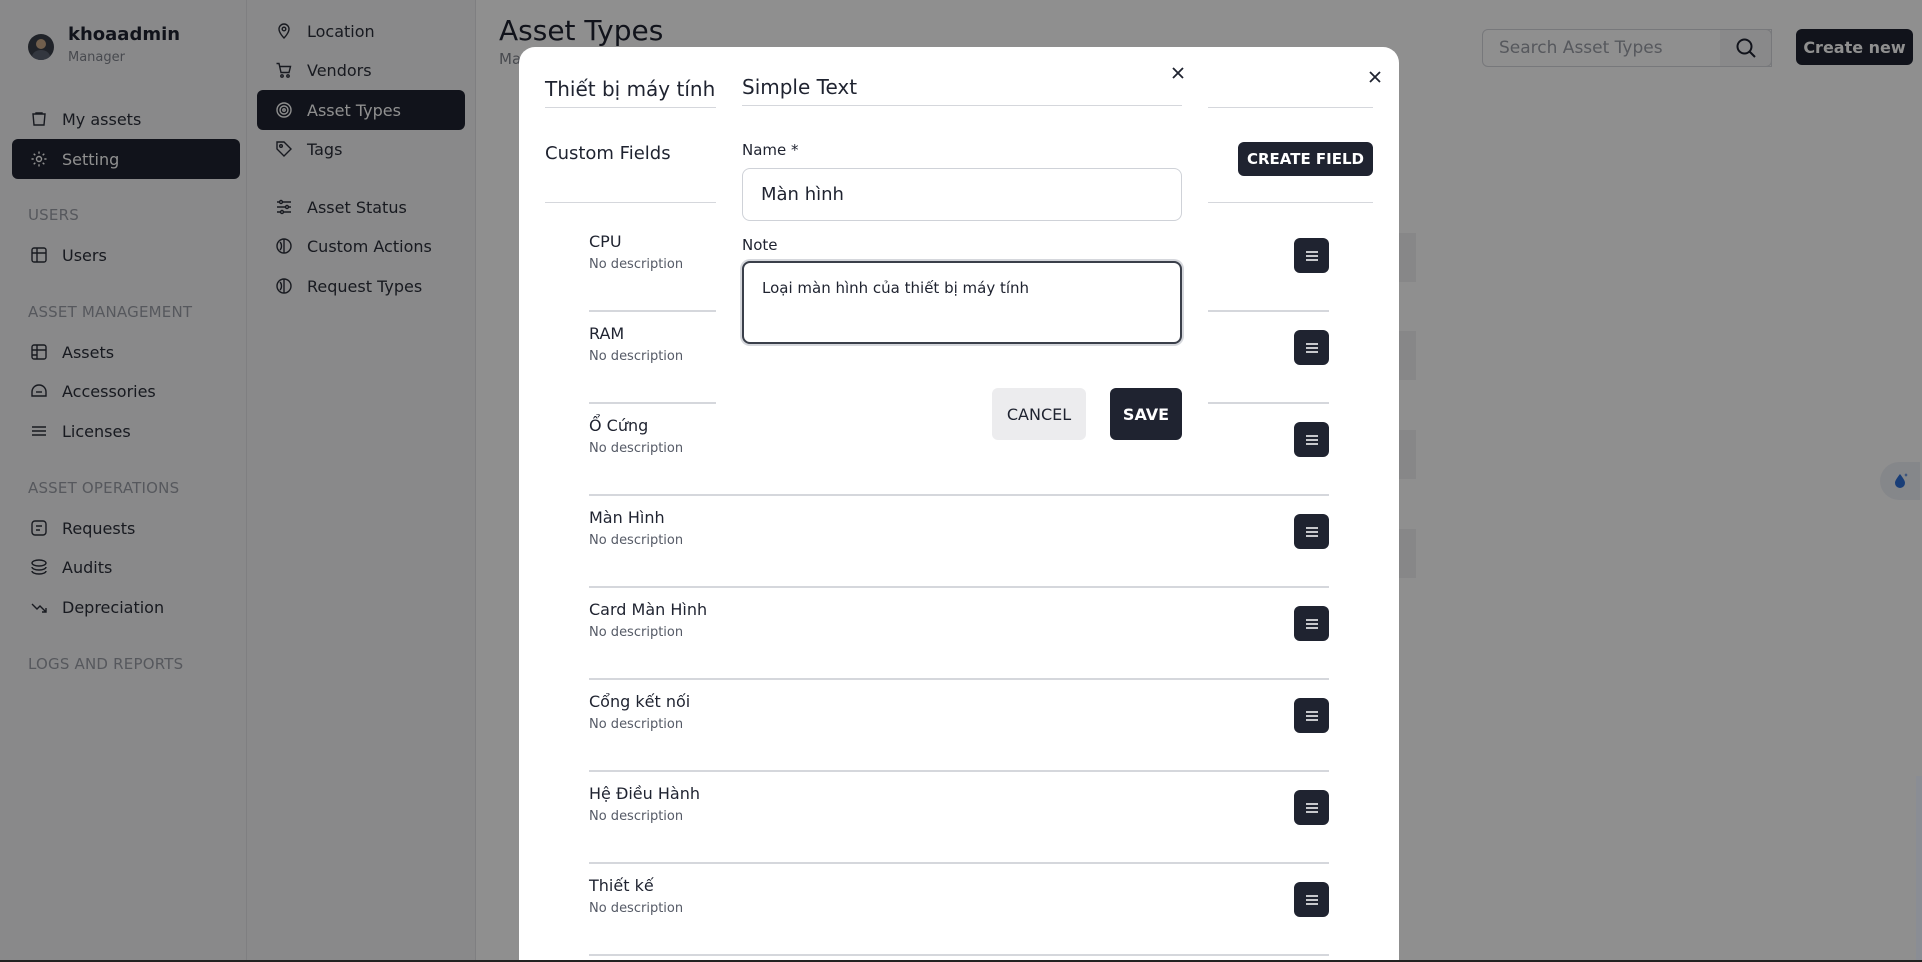  Describe the element at coordinates (959, 542) in the screenshot. I see `custom-field-row: Màn Hình No description` at that location.